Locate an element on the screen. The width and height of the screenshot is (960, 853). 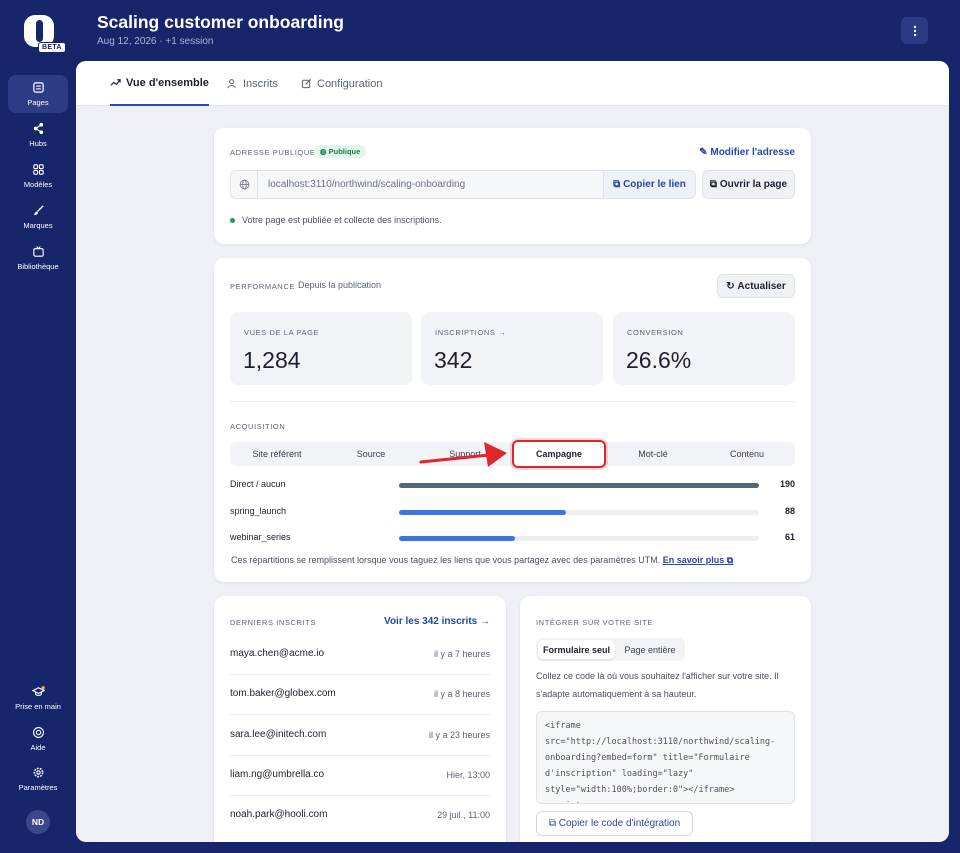
learn-more-label: En savoir plus is located at coordinates (693, 560).